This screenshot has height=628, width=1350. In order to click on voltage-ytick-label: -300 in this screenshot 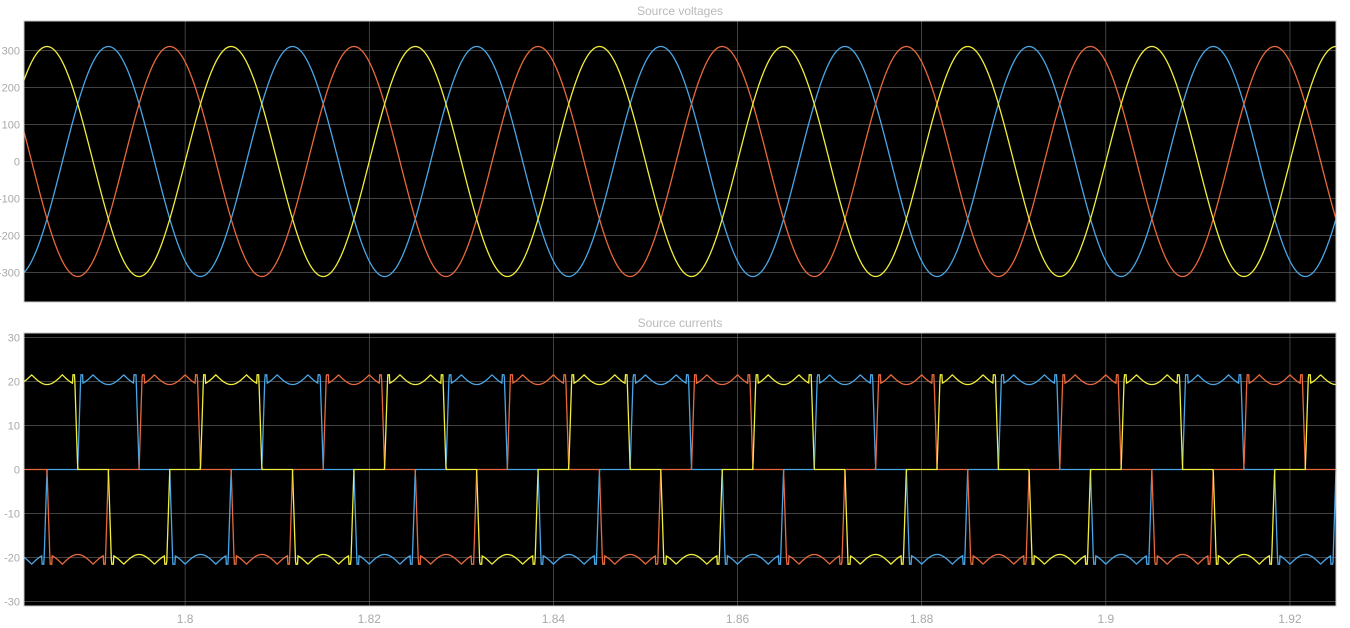, I will do `click(10, 273)`.